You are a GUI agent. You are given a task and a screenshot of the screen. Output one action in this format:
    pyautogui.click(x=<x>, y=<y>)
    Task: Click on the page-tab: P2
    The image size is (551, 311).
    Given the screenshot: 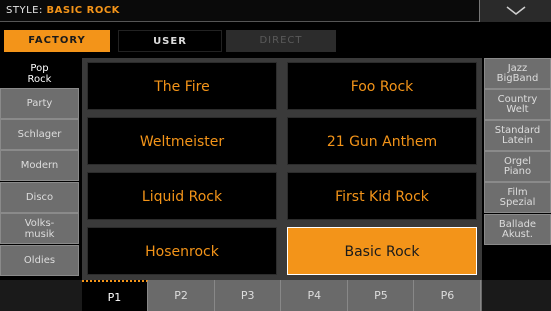 What is the action you would take?
    pyautogui.click(x=182, y=295)
    